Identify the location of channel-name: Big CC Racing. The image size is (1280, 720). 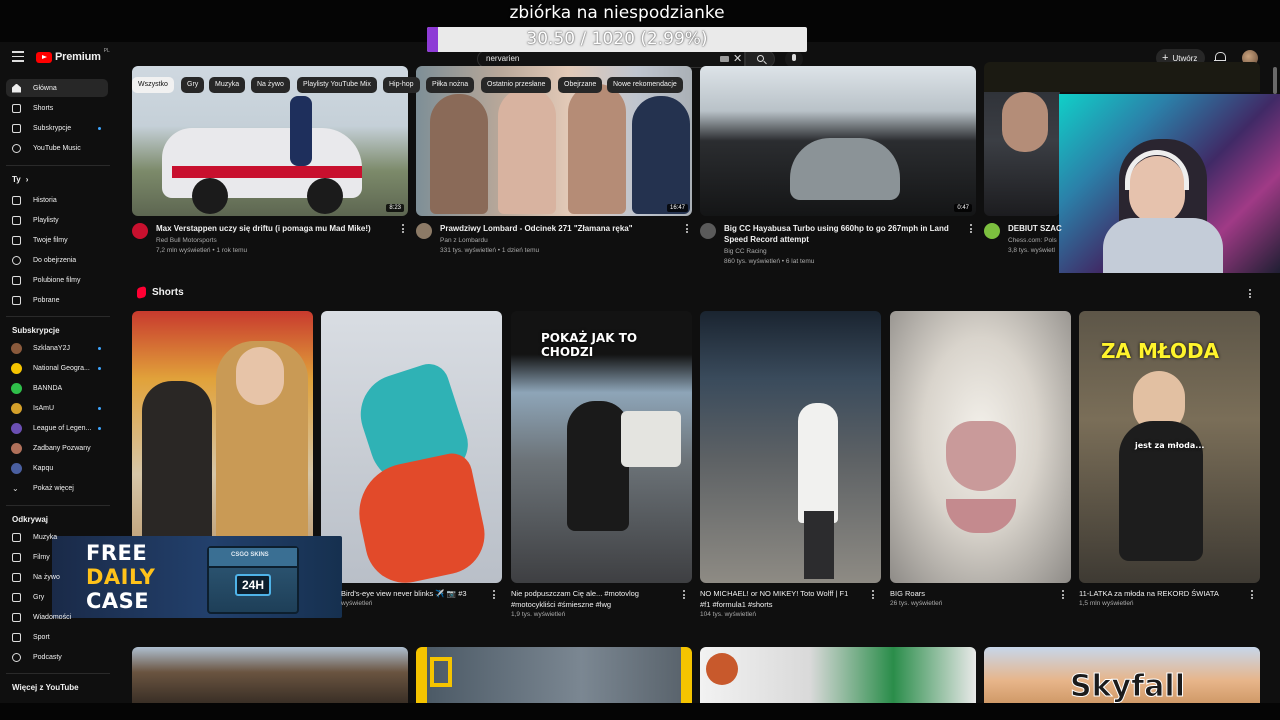
(745, 252).